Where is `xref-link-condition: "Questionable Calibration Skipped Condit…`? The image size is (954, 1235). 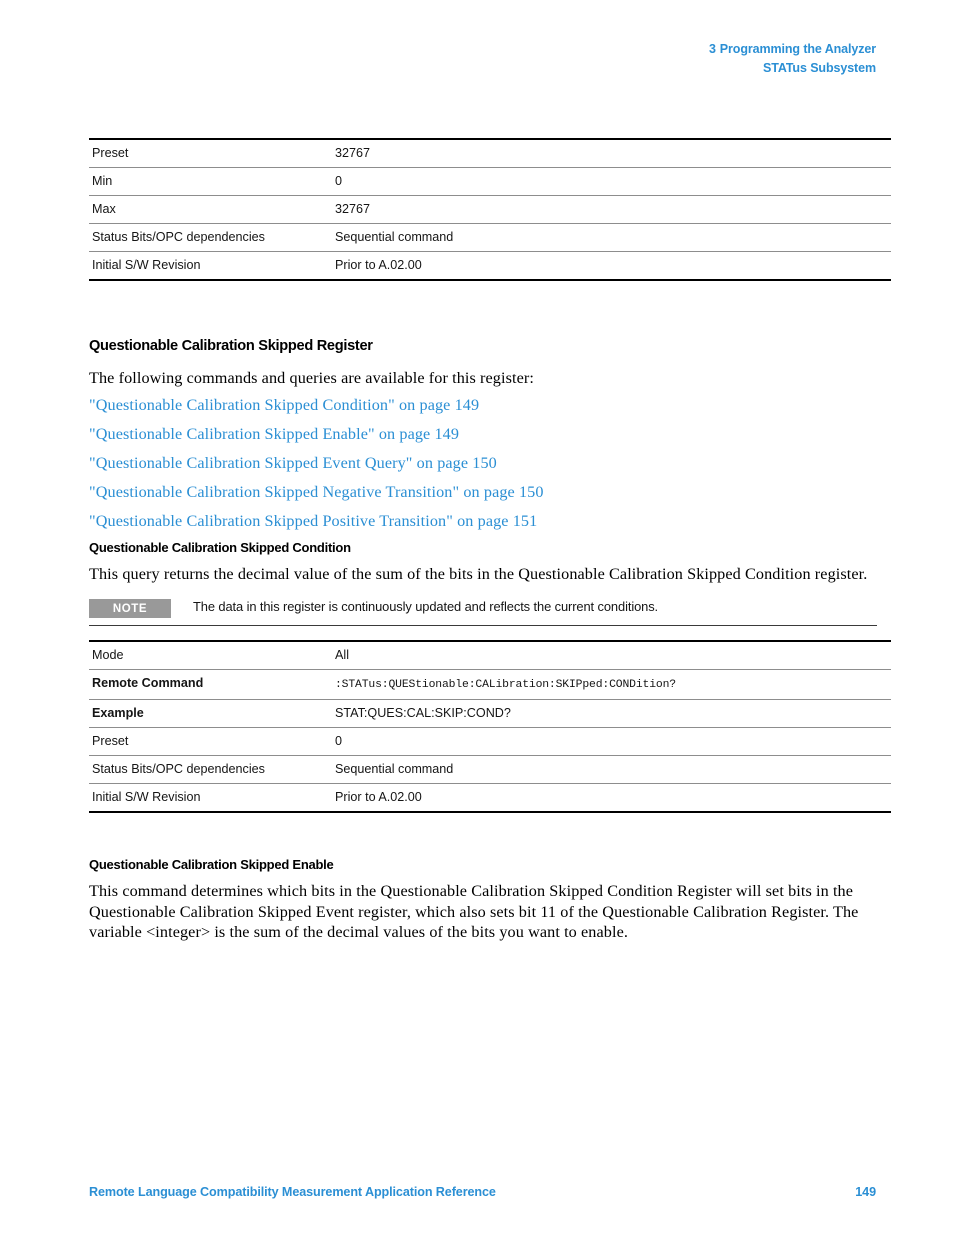 xref-link-condition: "Questionable Calibration Skipped Condit… is located at coordinates (284, 405).